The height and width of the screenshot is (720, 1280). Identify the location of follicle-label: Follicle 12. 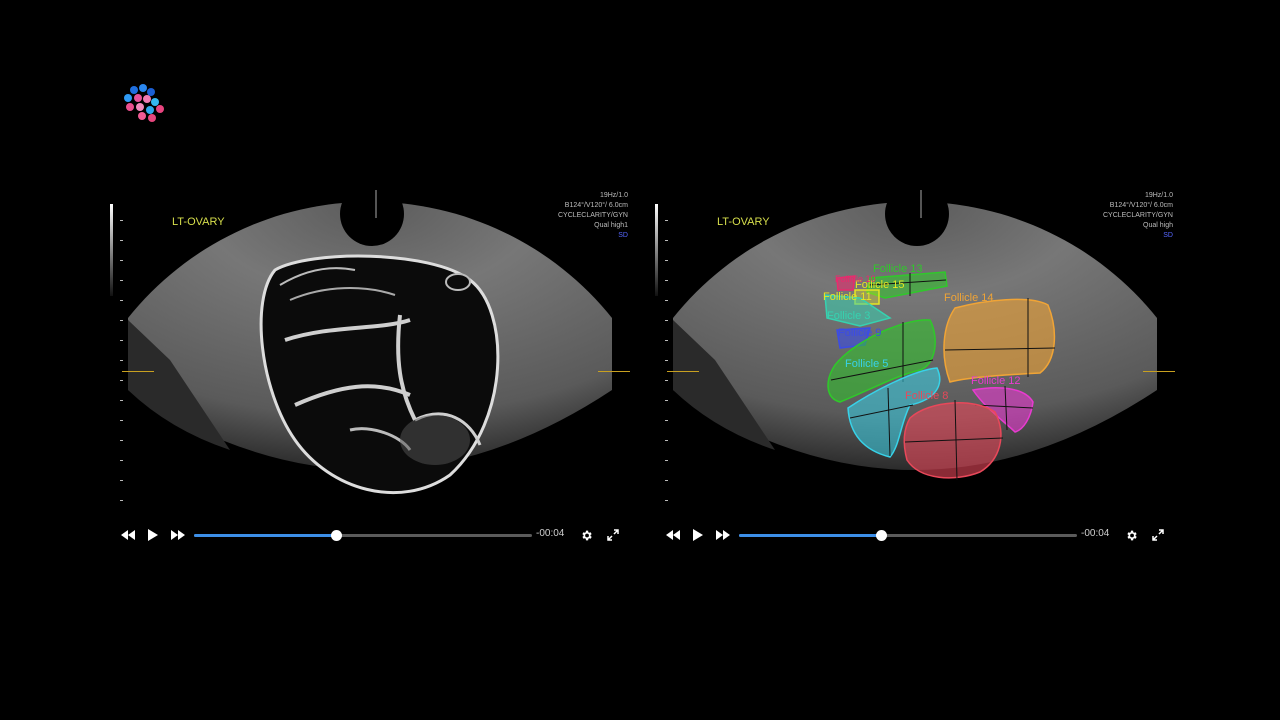
(996, 381).